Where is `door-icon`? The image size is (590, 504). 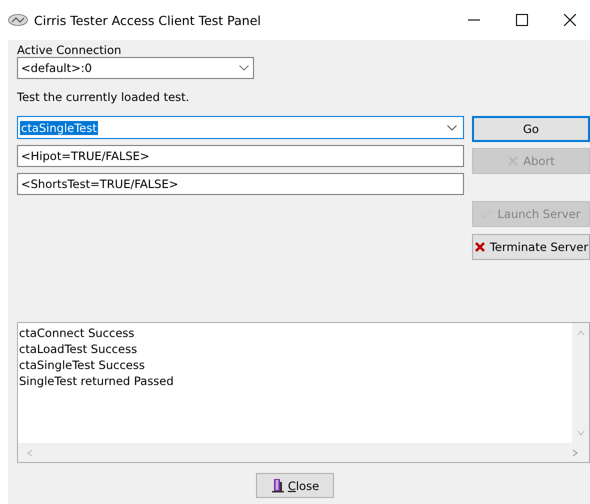 door-icon is located at coordinates (277, 485).